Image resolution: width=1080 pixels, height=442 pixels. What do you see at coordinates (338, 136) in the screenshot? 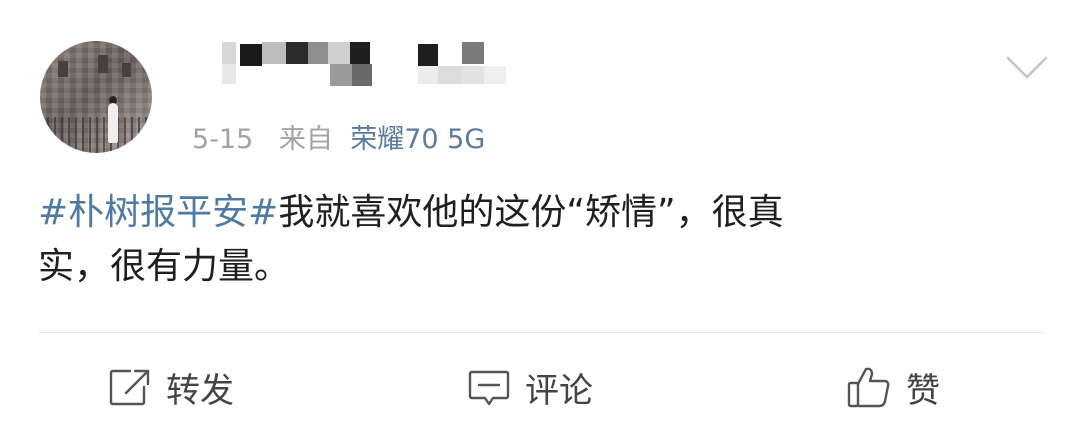
I see `post-meta: 5-15 来自 荣耀70 5G` at bounding box center [338, 136].